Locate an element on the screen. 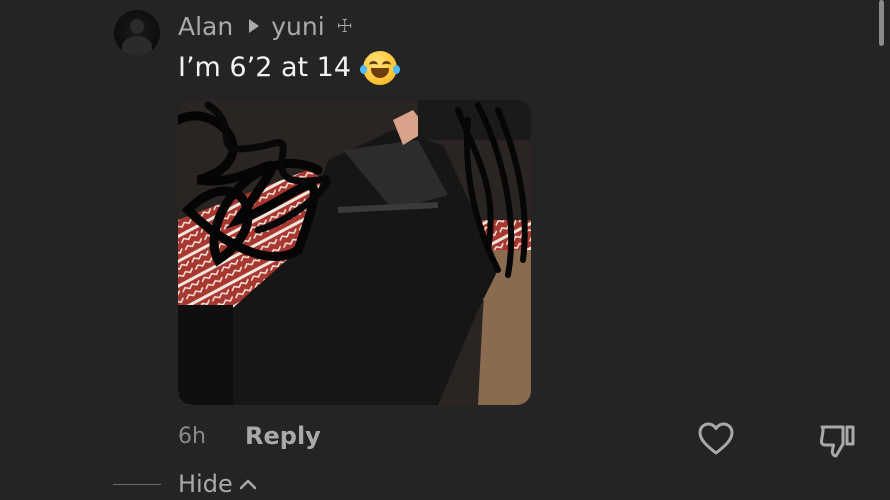  comment-body: I’m 6’2 at 14 is located at coordinates (289, 68).